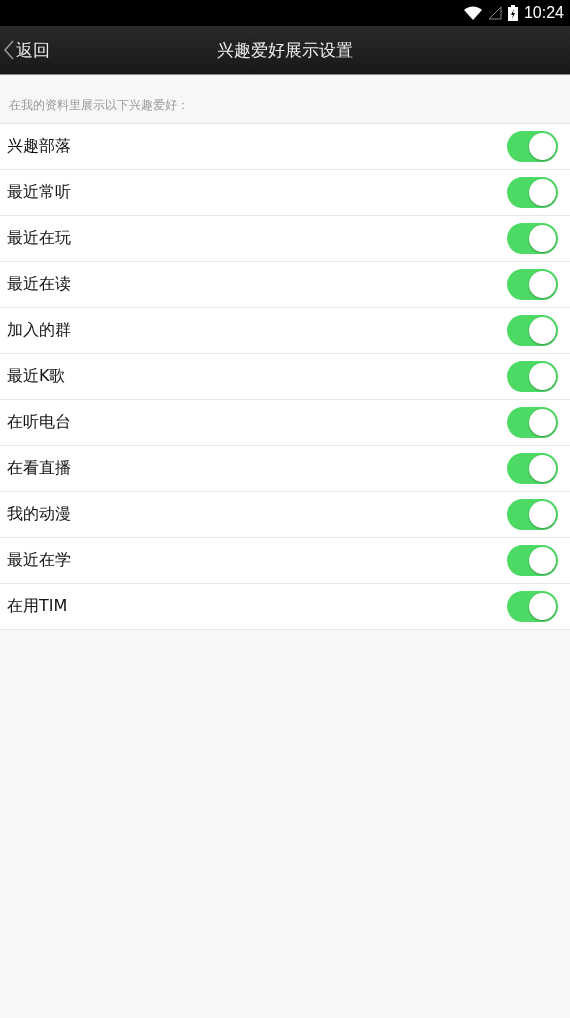  I want to click on wifi-icon, so click(472, 13).